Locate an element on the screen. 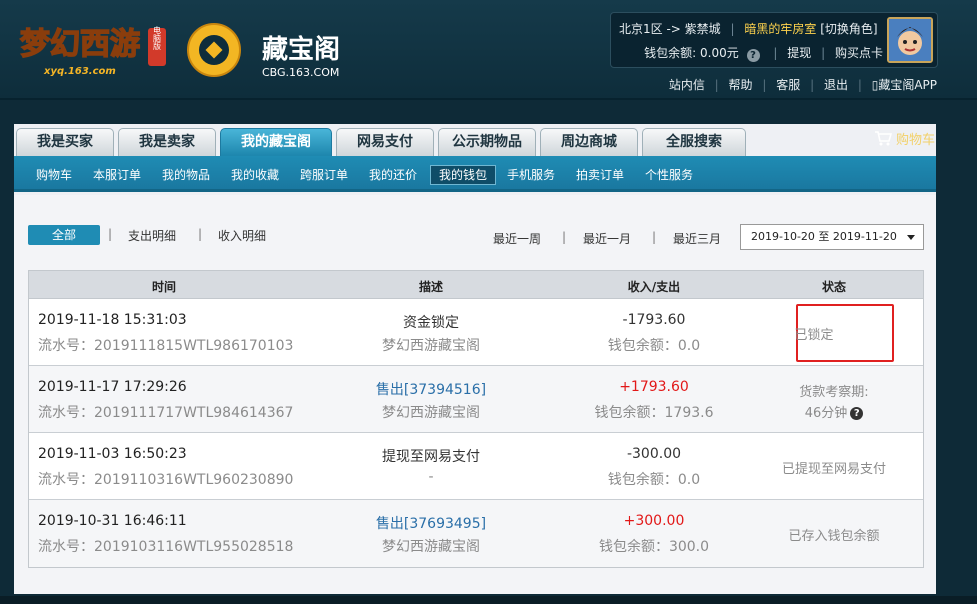  row-balance: 钱包余额：1793.6 is located at coordinates (654, 413).